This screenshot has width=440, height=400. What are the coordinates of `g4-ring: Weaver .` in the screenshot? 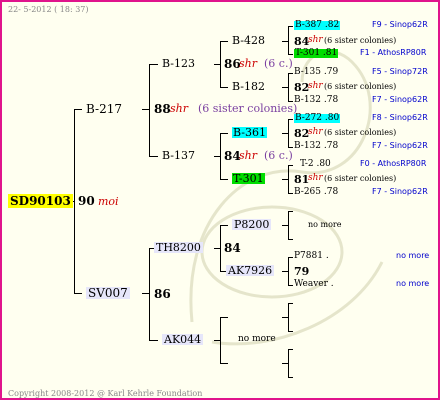 It's located at (314, 284).